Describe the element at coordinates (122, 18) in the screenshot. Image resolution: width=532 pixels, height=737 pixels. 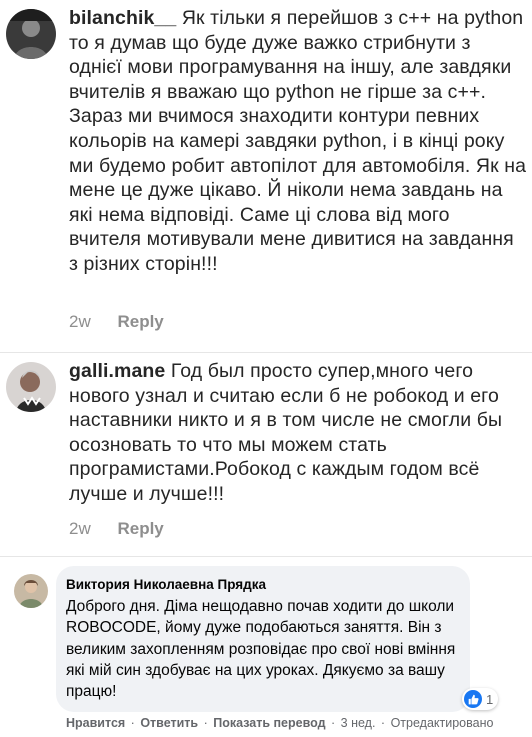
I see `comment-username: bilanchik__` at that location.